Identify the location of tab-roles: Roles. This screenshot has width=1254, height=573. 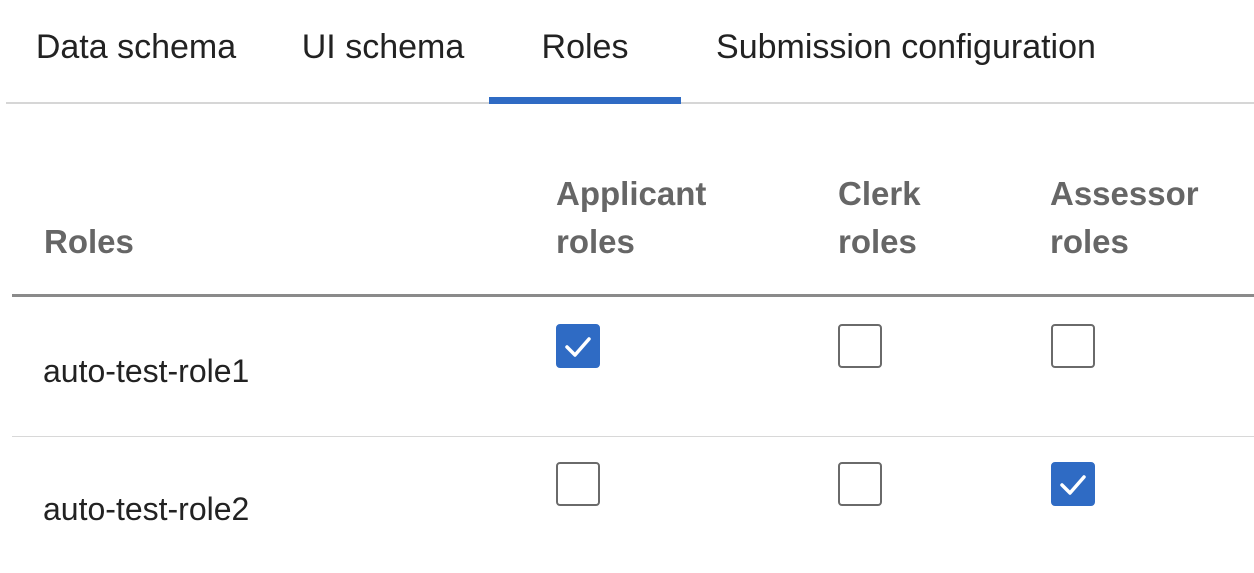
(585, 52).